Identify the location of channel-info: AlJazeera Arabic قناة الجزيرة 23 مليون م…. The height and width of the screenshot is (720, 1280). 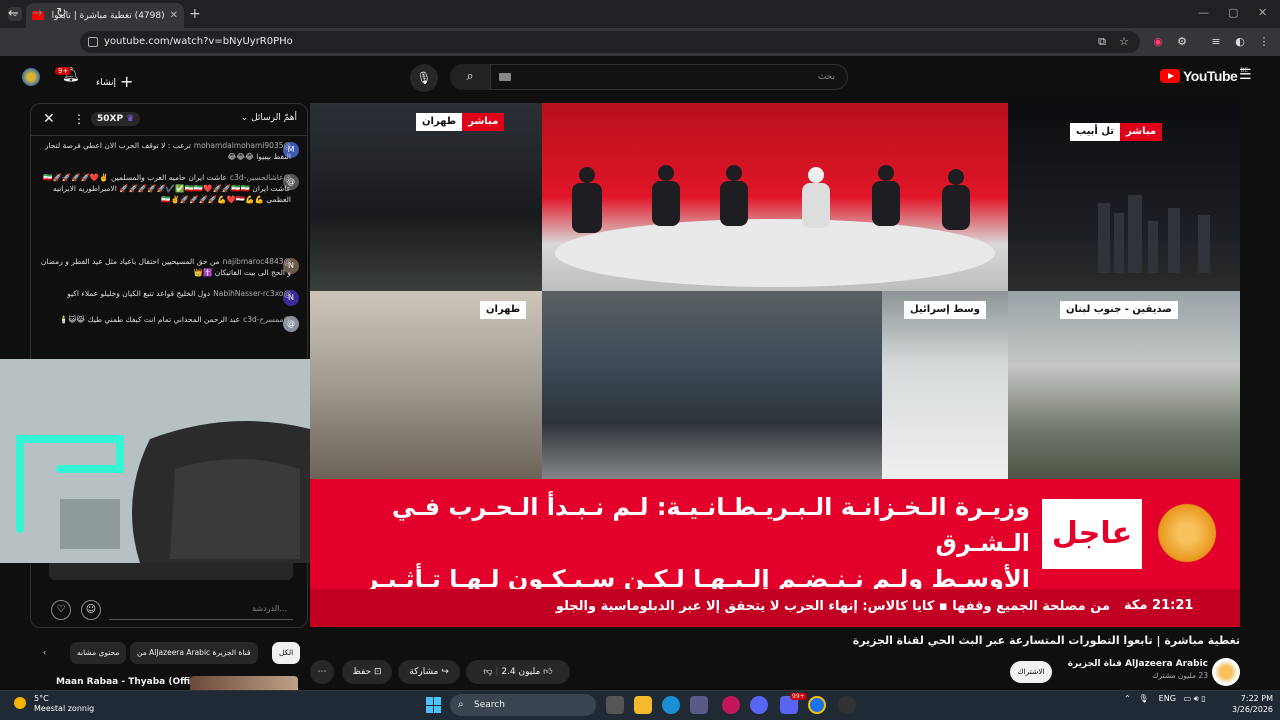
(1134, 669).